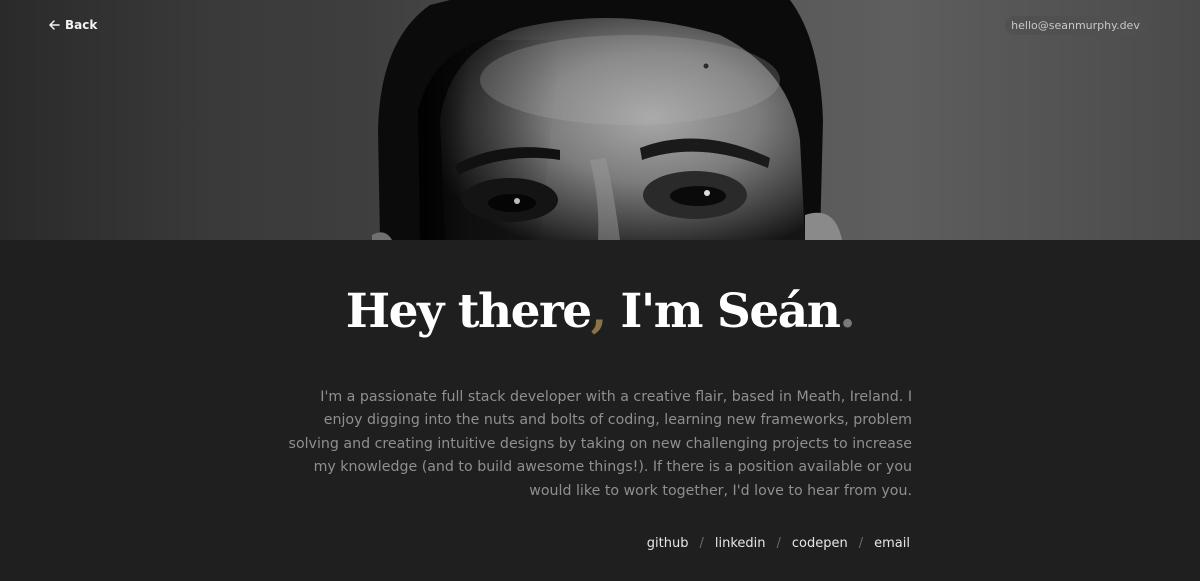  I want to click on codepen-link: codepen, so click(820, 543).